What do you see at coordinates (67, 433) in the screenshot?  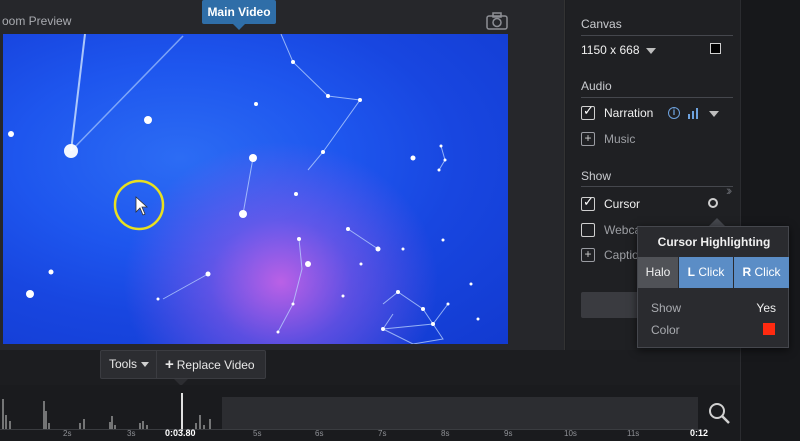 I see `tick-label: 2s` at bounding box center [67, 433].